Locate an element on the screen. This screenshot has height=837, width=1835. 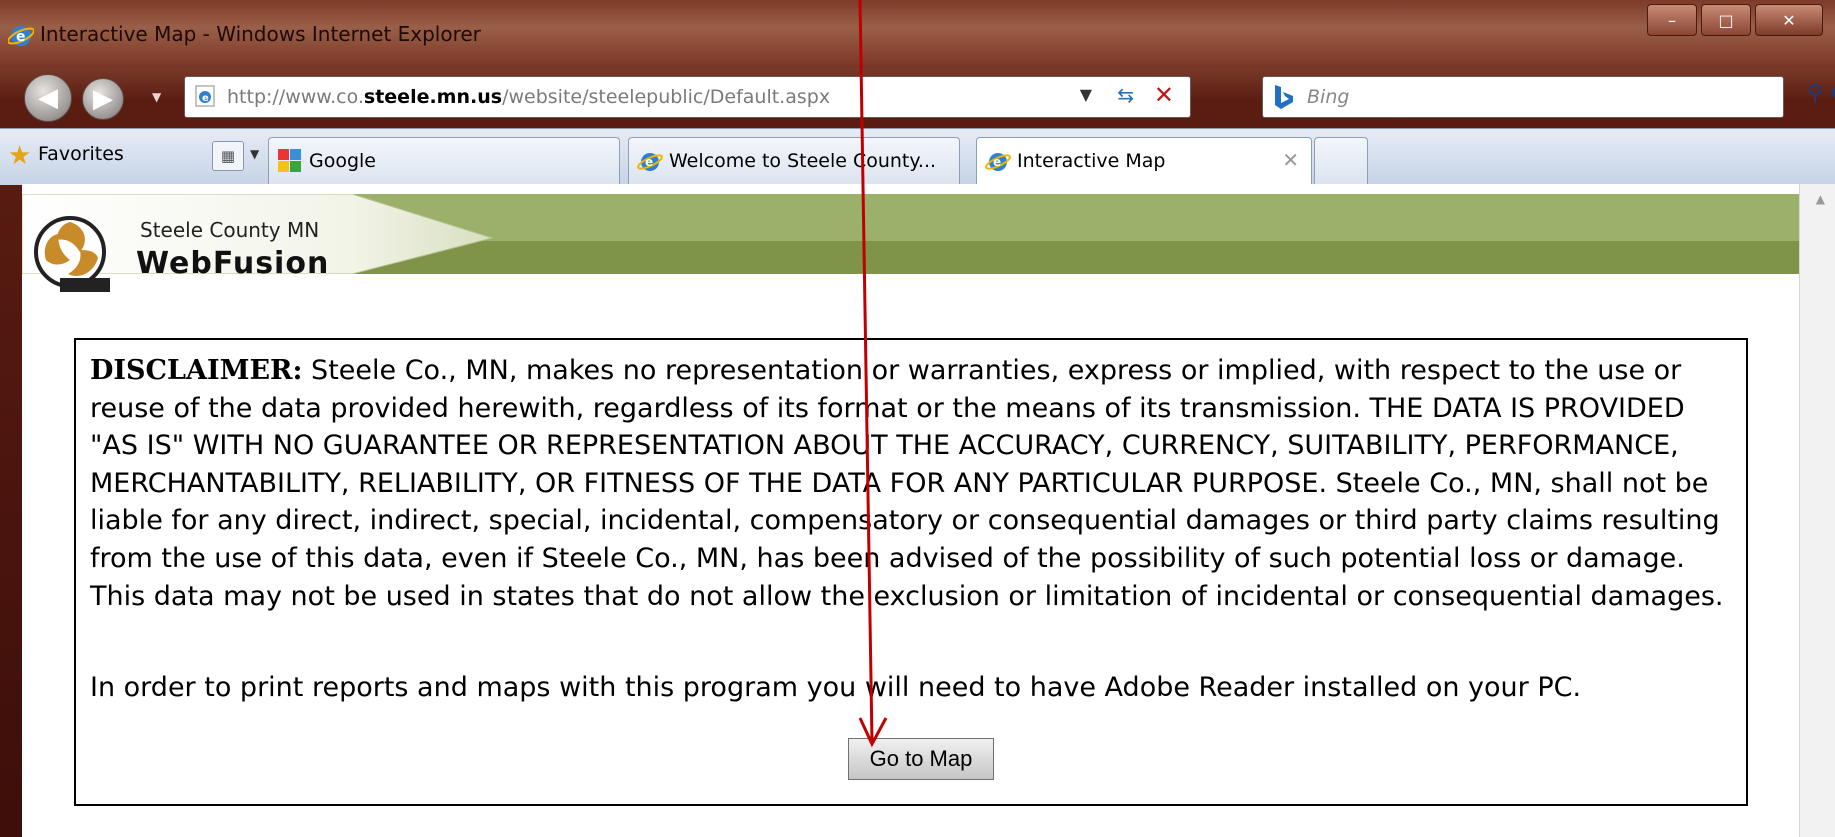
scroll-up-icon: ▲ is located at coordinates (1820, 199).